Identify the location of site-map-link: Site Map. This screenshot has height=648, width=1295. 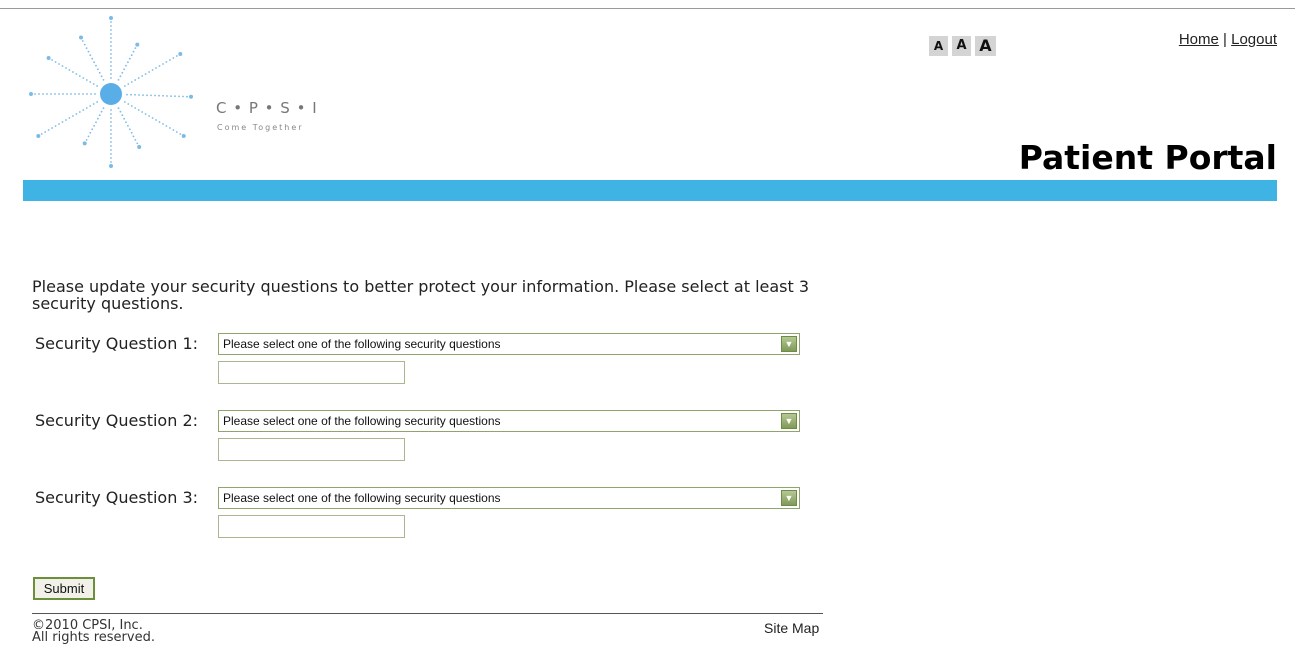
(791, 628).